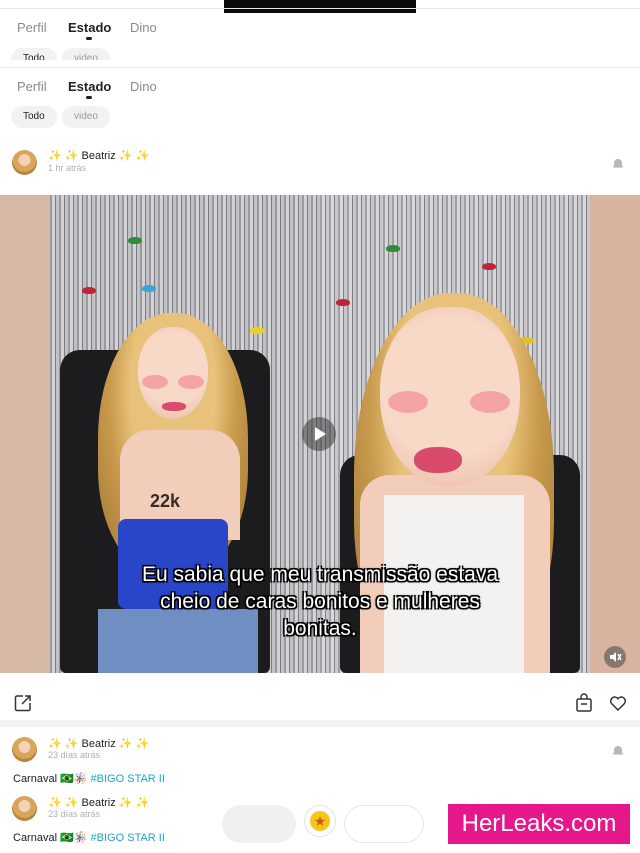 This screenshot has width=640, height=853. What do you see at coordinates (584, 703) in the screenshot?
I see `bag-icon` at bounding box center [584, 703].